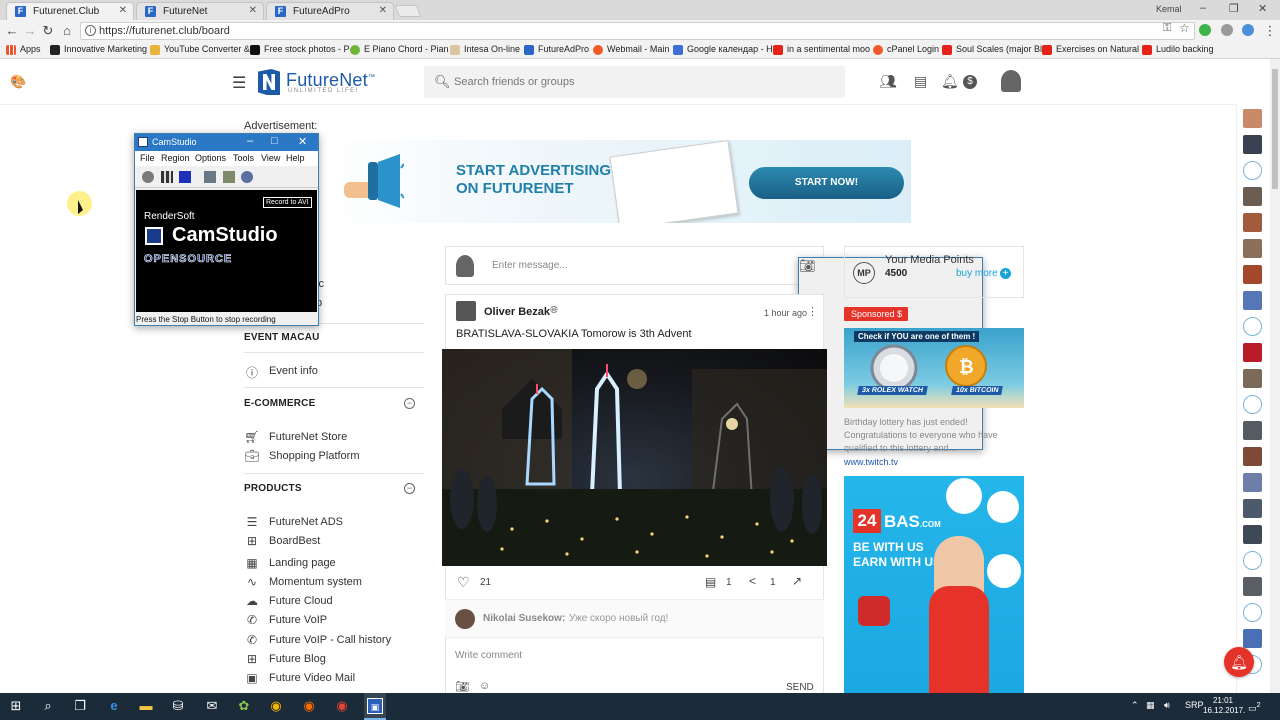 The width and height of the screenshot is (1280, 720). I want to click on sidebar-item-event-info: ⓘ Event info, so click(281, 373).